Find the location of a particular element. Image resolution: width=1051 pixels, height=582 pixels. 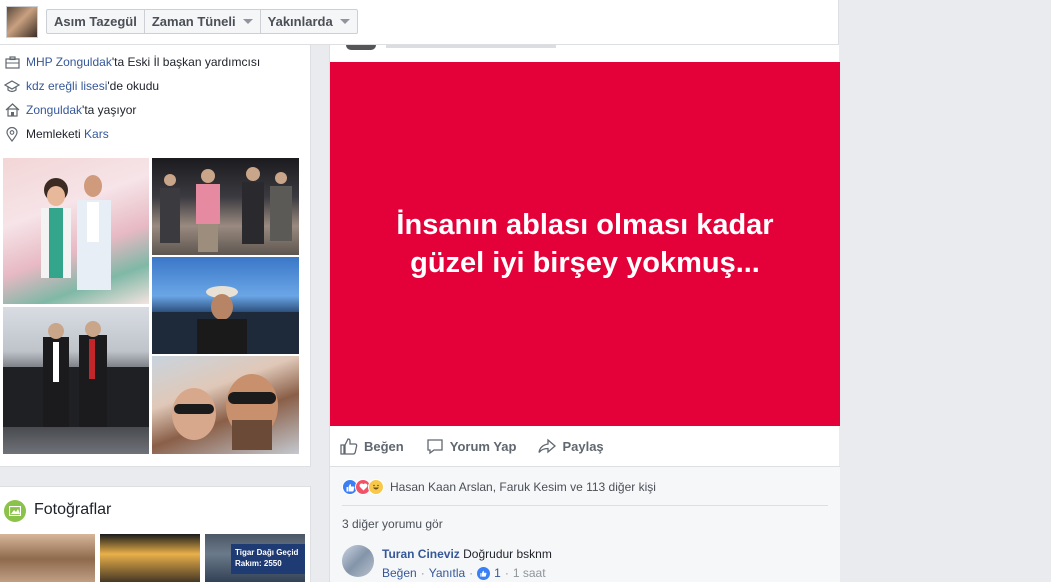

timeline-label: Zaman Tüneli is located at coordinates (193, 21).